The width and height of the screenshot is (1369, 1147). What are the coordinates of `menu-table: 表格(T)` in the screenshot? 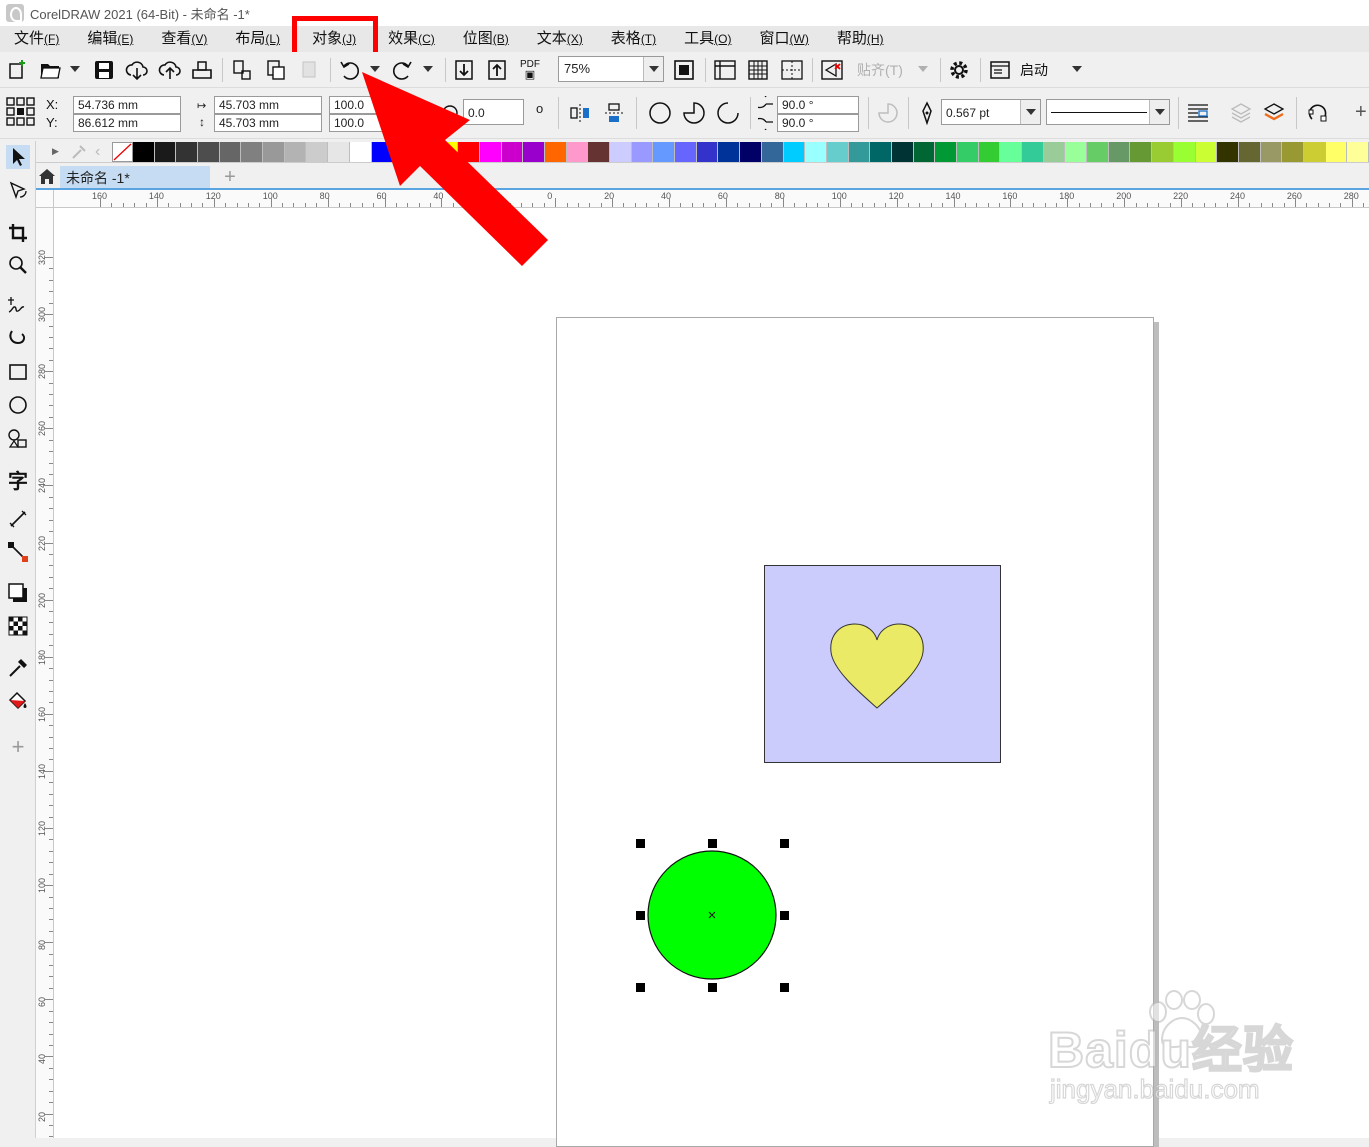 It's located at (633, 39).